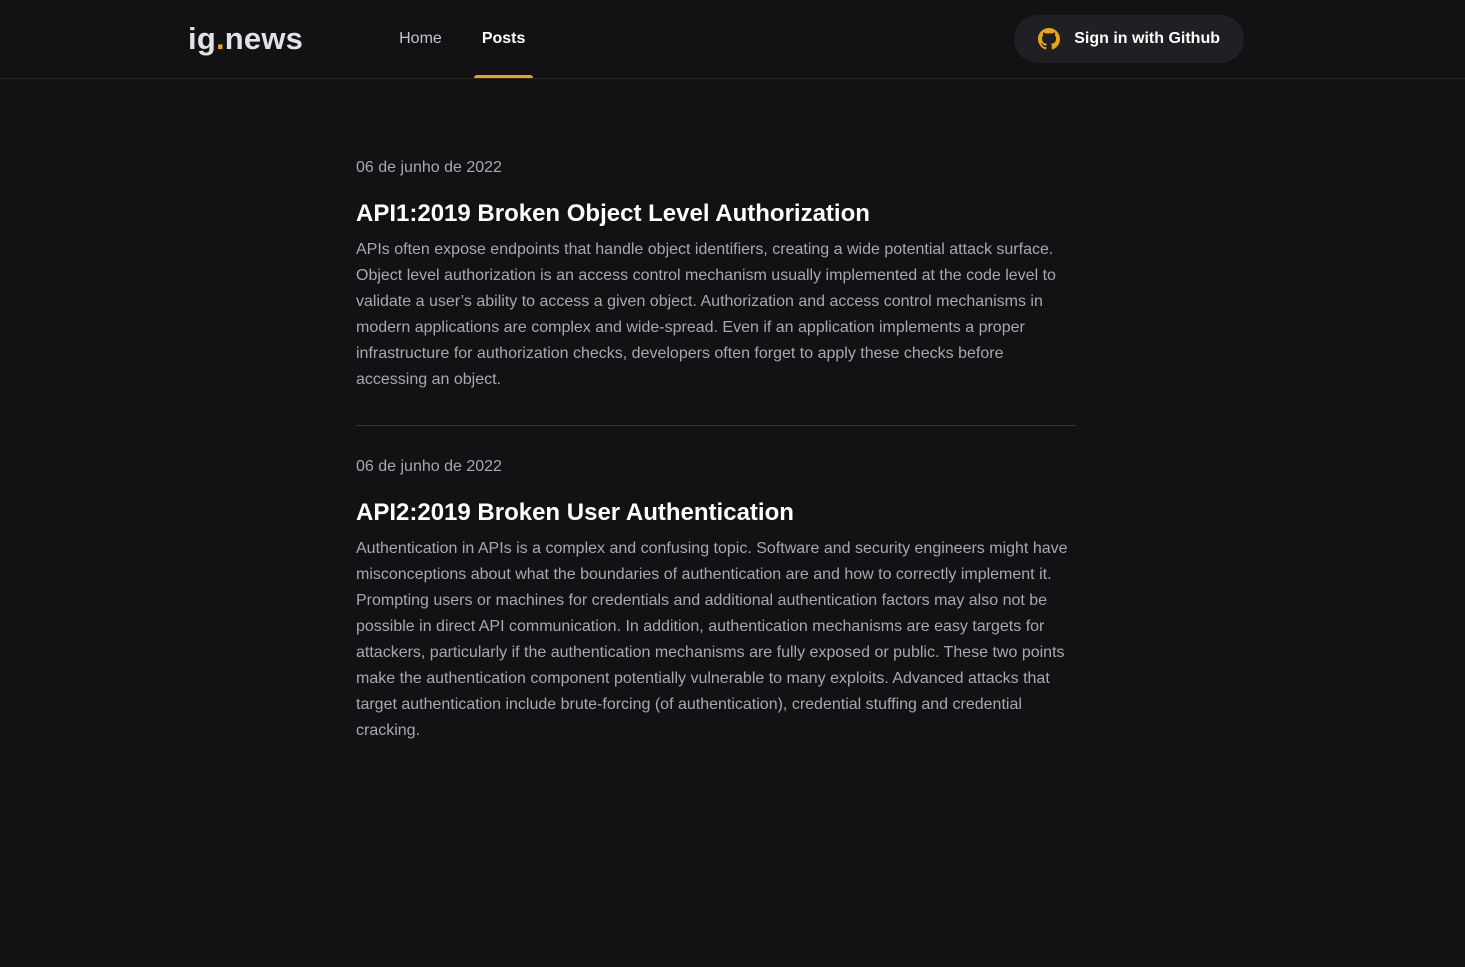 The width and height of the screenshot is (1465, 967). What do you see at coordinates (1049, 39) in the screenshot?
I see `github-icon` at bounding box center [1049, 39].